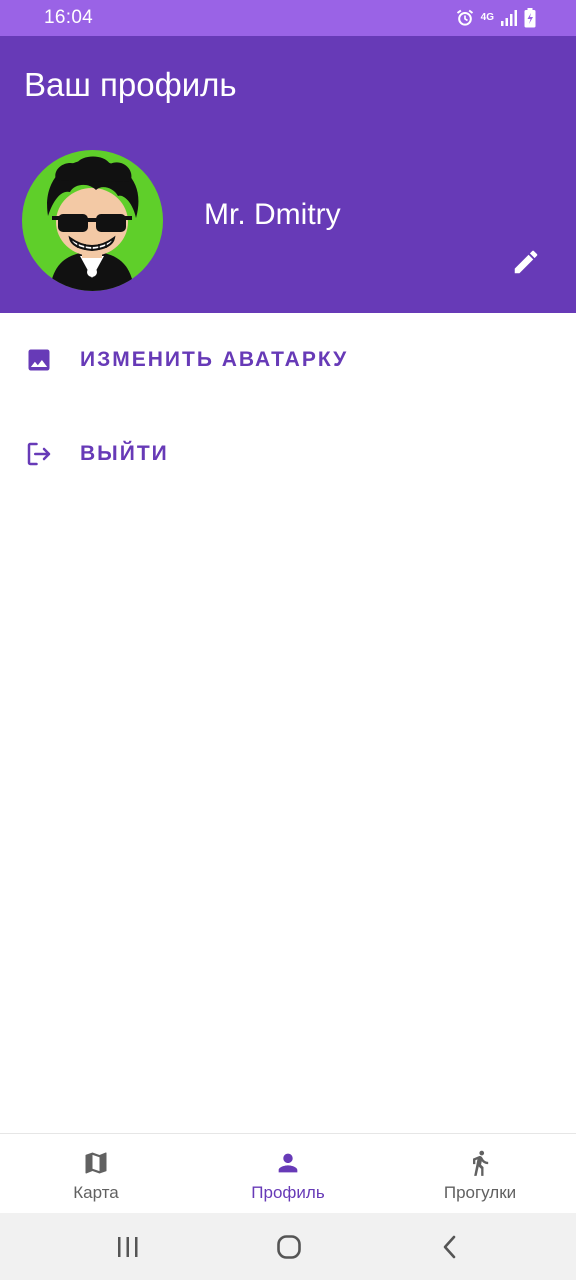 The height and width of the screenshot is (1280, 576). What do you see at coordinates (130, 84) in the screenshot?
I see `page-title: Ваш профиль` at bounding box center [130, 84].